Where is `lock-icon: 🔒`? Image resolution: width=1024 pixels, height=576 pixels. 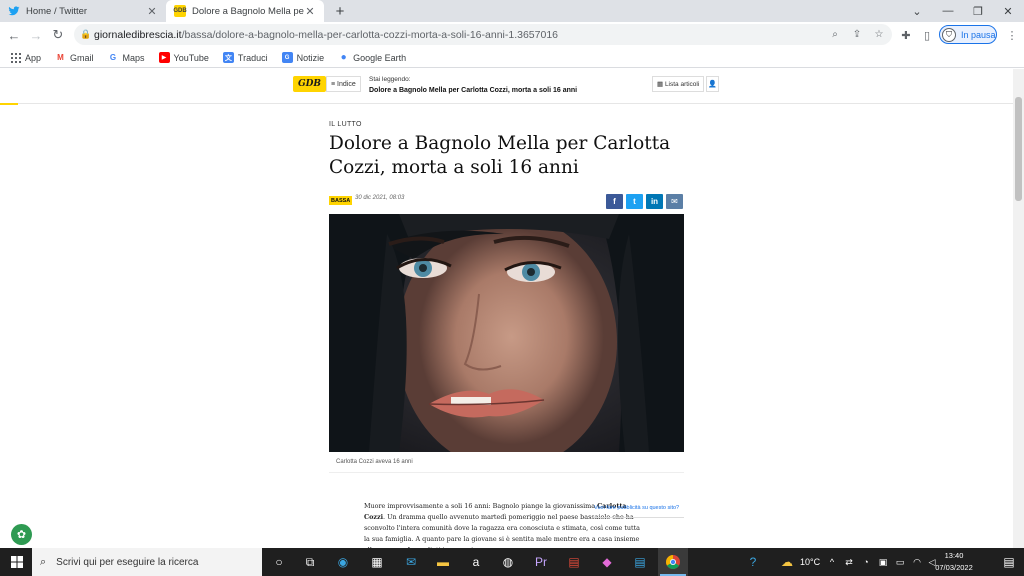
lock-icon: 🔒 is located at coordinates (86, 34).